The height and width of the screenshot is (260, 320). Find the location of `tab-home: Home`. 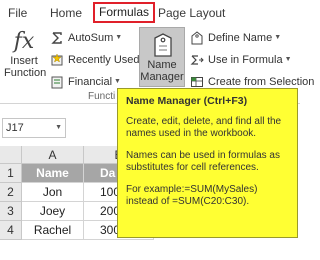

tab-home: Home is located at coordinates (66, 13).